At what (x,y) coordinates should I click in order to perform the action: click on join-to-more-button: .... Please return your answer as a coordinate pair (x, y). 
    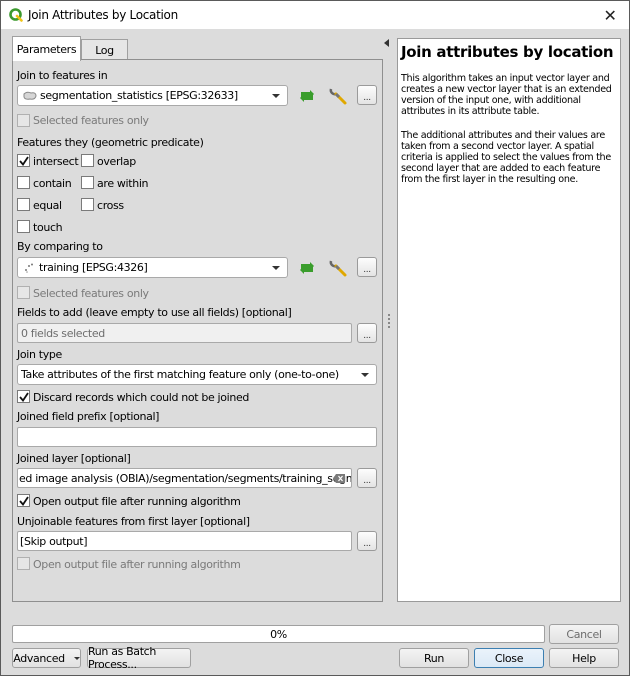
    Looking at the image, I should click on (367, 95).